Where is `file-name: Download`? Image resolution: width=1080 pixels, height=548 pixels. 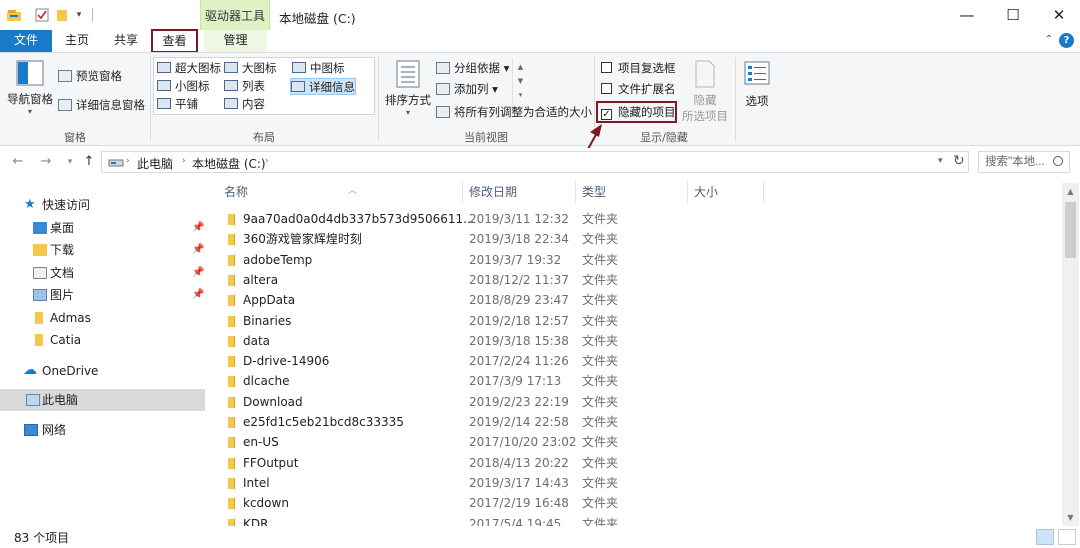
file-name: Download is located at coordinates (273, 402).